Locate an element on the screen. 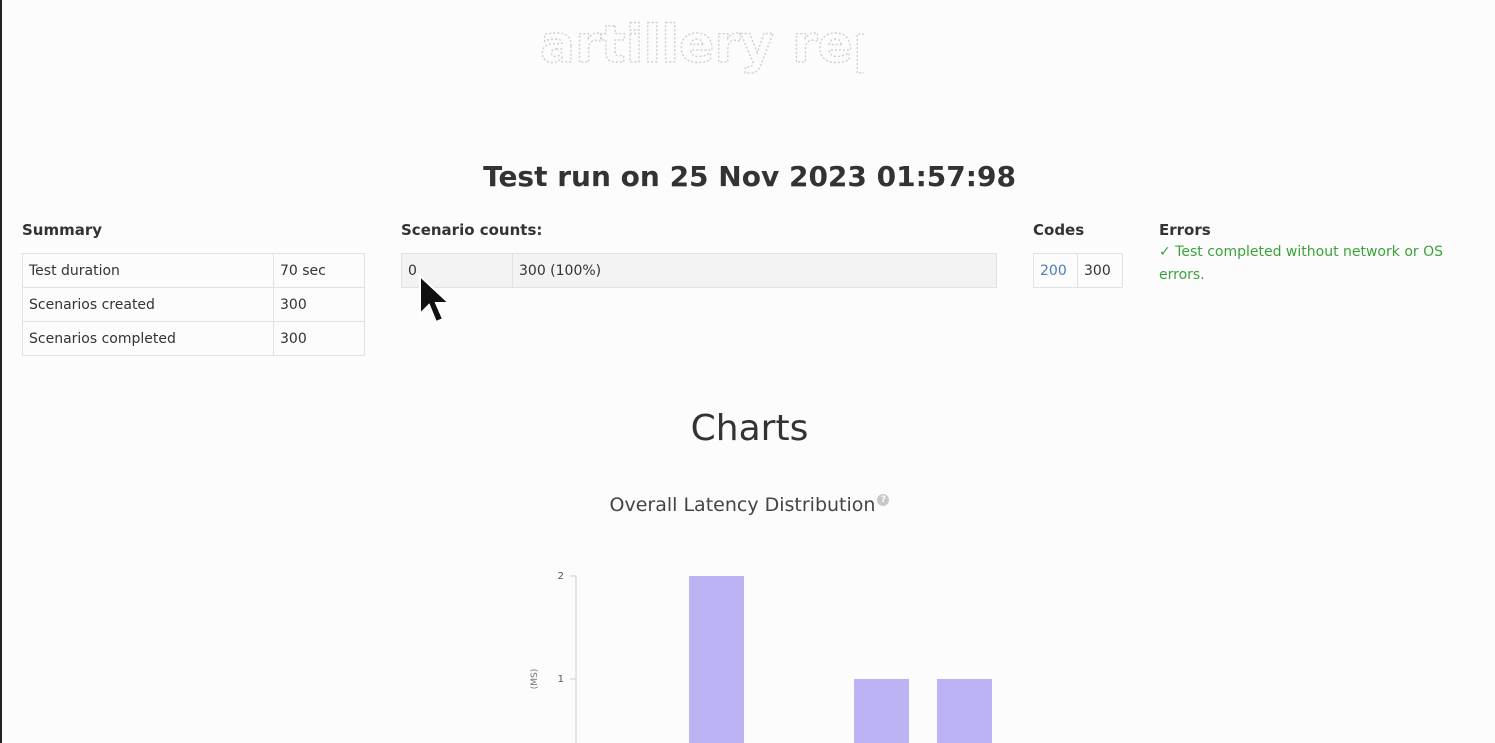 Image resolution: width=1495 pixels, height=743 pixels. summary-key: Scenarios completed is located at coordinates (148, 338).